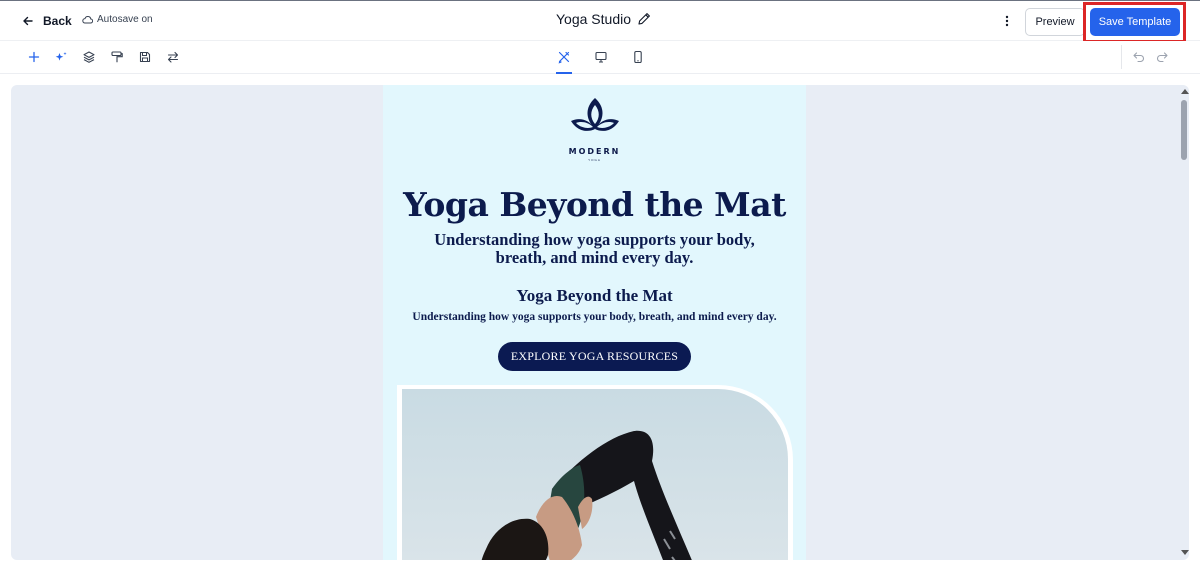 The image size is (1200, 570). I want to click on design-tools-icon, so click(564, 57).